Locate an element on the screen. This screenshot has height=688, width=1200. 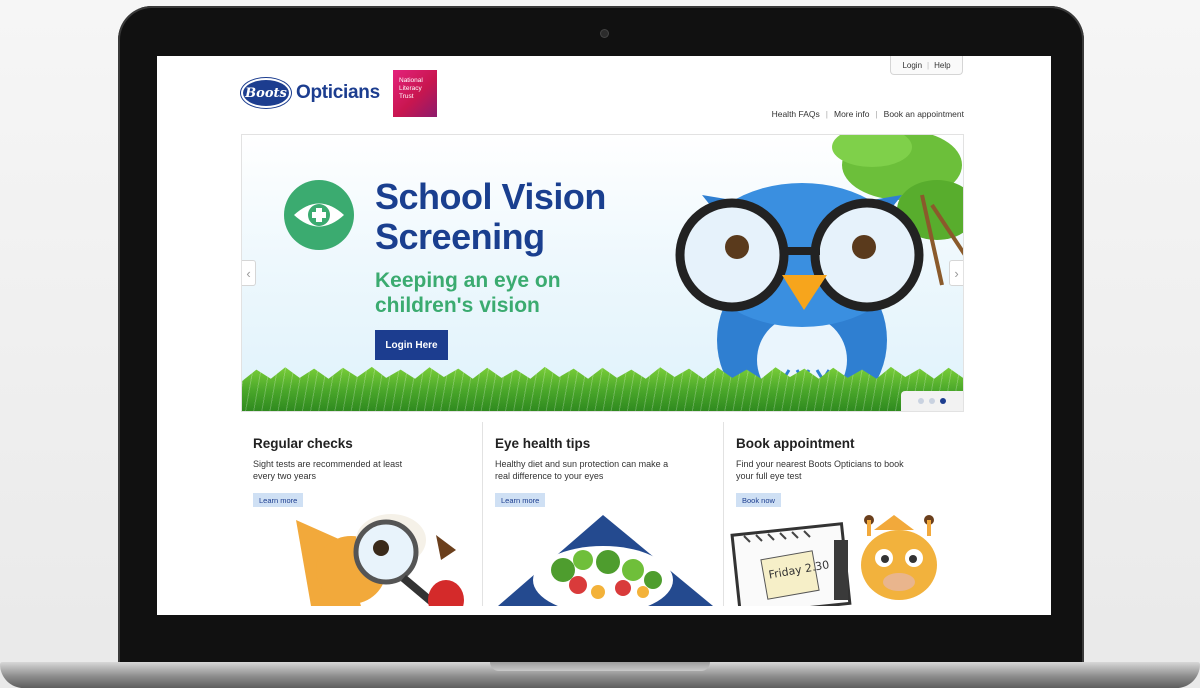
nav-more-info: More info is located at coordinates (851, 114).